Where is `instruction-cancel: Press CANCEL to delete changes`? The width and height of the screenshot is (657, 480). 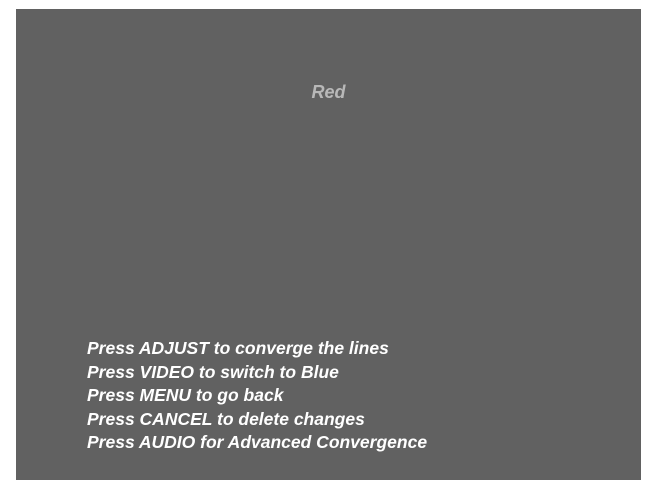
instruction-cancel: Press CANCEL to delete changes is located at coordinates (226, 418).